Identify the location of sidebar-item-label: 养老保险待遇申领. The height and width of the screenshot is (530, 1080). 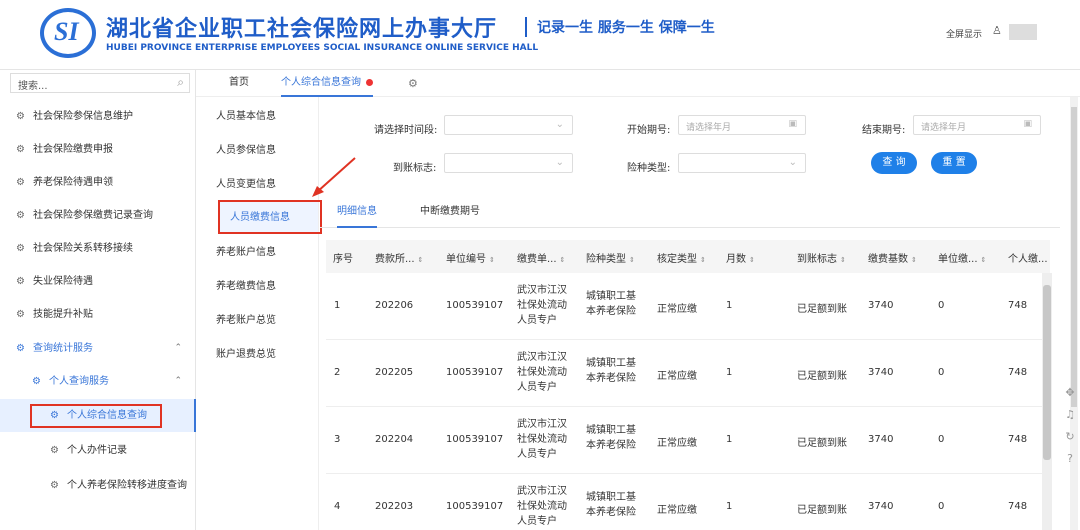
(73, 182).